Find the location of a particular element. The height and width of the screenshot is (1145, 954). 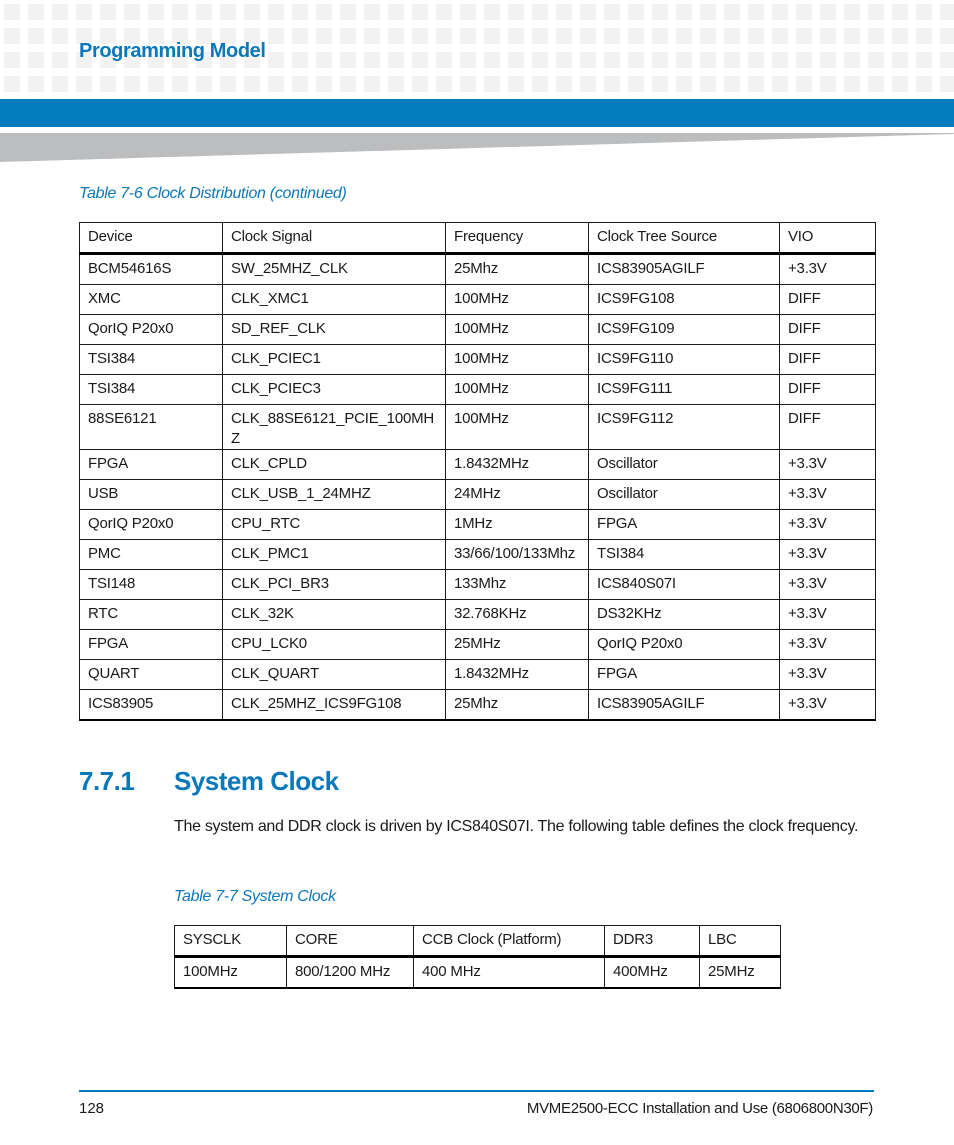

column-header: Frequency is located at coordinates (517, 238).